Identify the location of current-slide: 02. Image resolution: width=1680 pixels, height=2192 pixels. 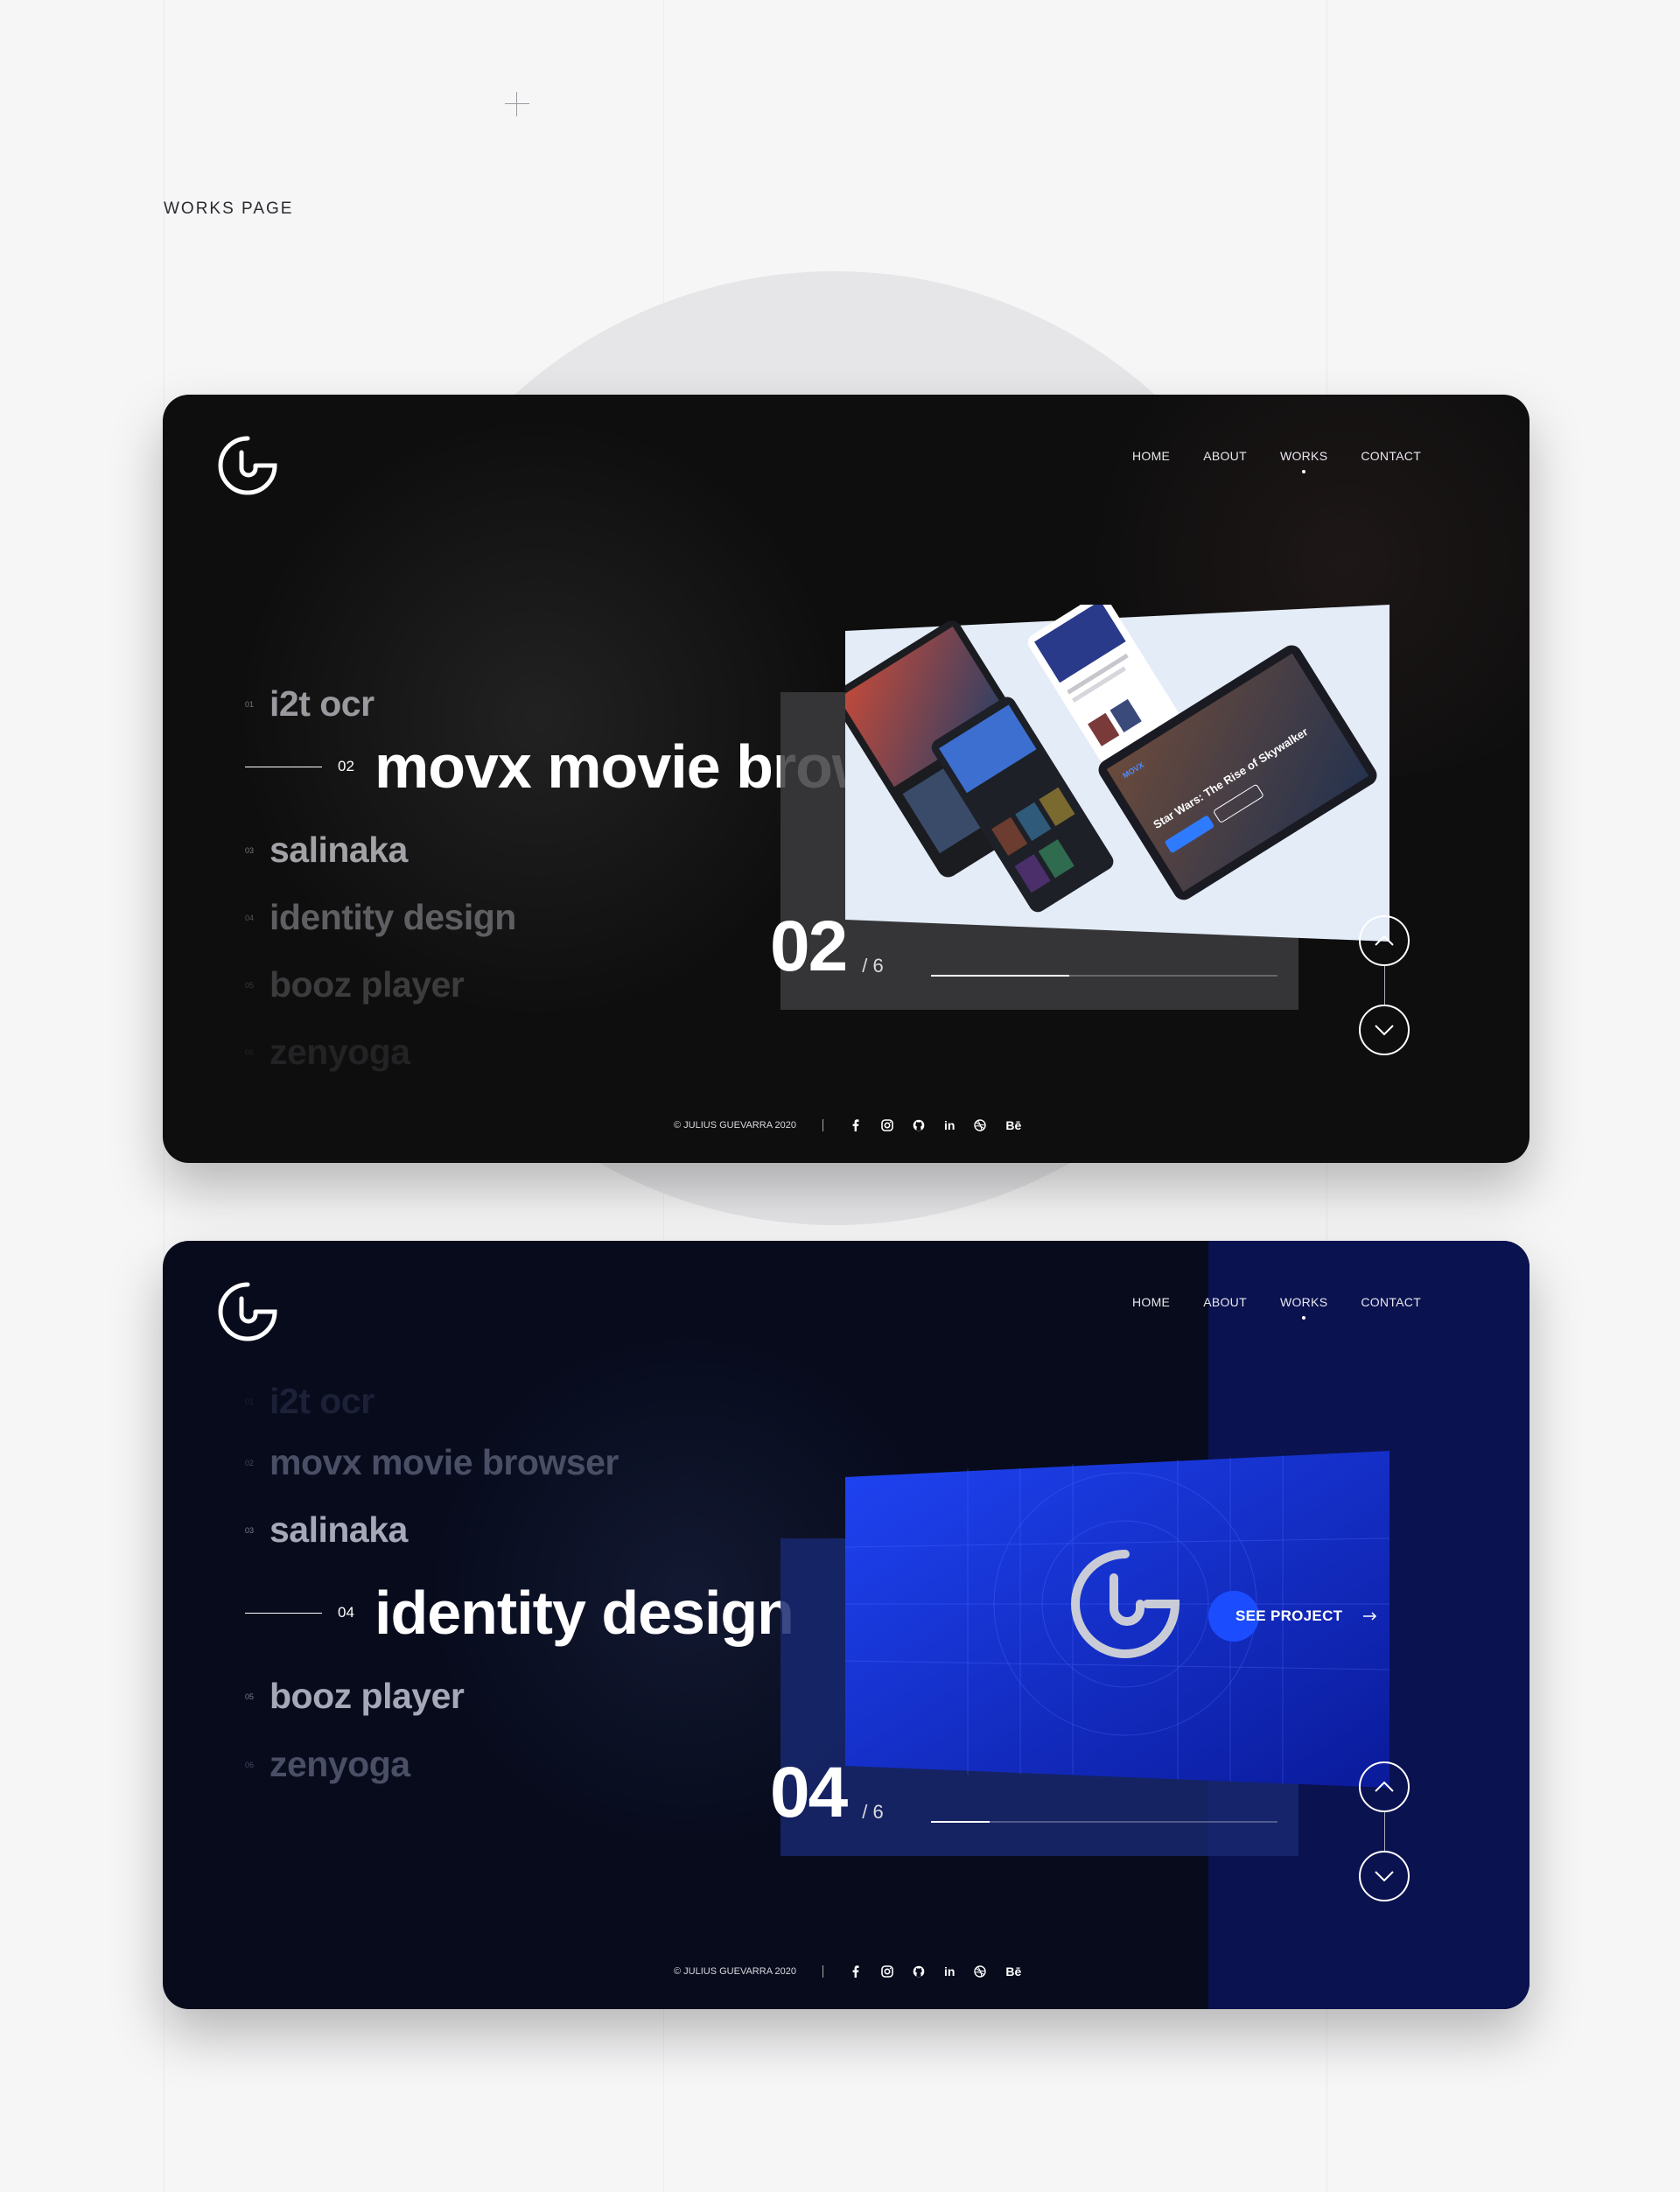
(809, 946).